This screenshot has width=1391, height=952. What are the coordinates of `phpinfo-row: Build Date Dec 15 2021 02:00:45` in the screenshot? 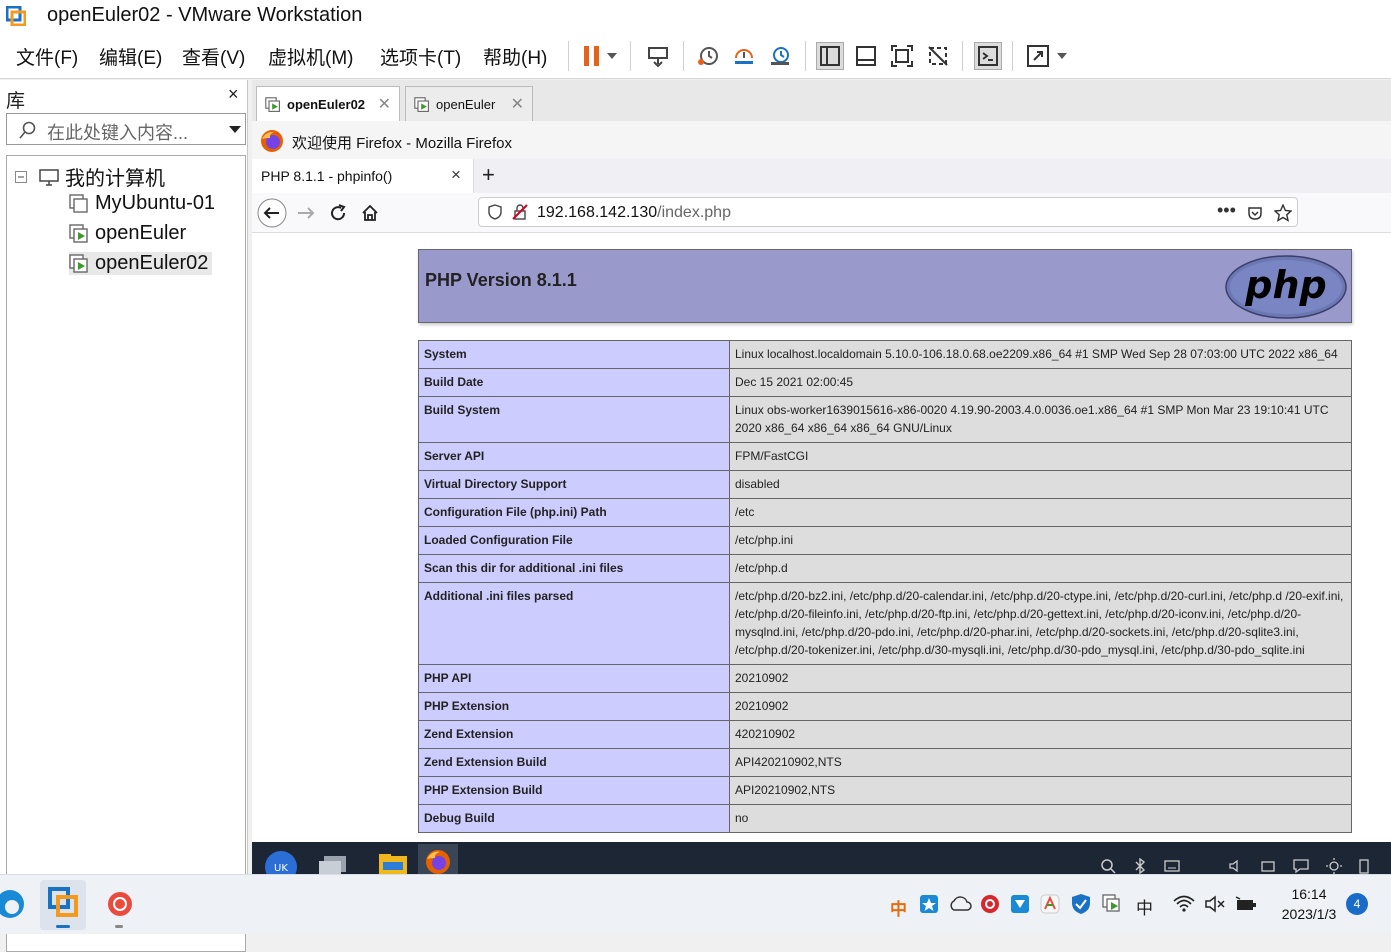 It's located at (885, 382).